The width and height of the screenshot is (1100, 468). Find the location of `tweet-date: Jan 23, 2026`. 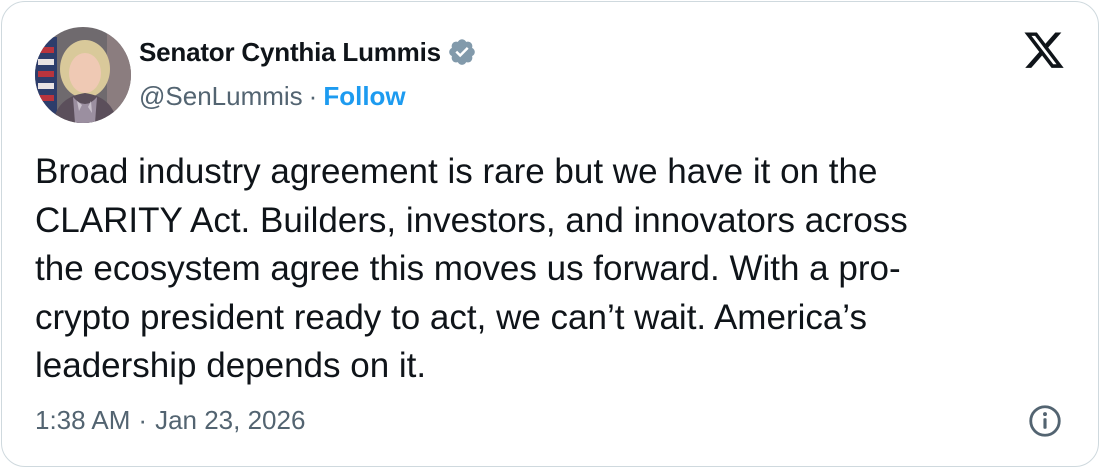

tweet-date: Jan 23, 2026 is located at coordinates (230, 420).